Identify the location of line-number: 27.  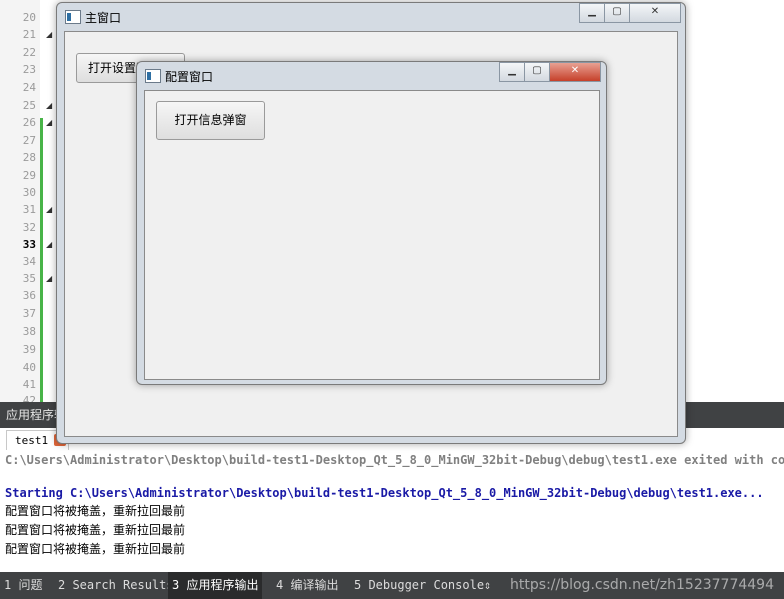
(29, 140).